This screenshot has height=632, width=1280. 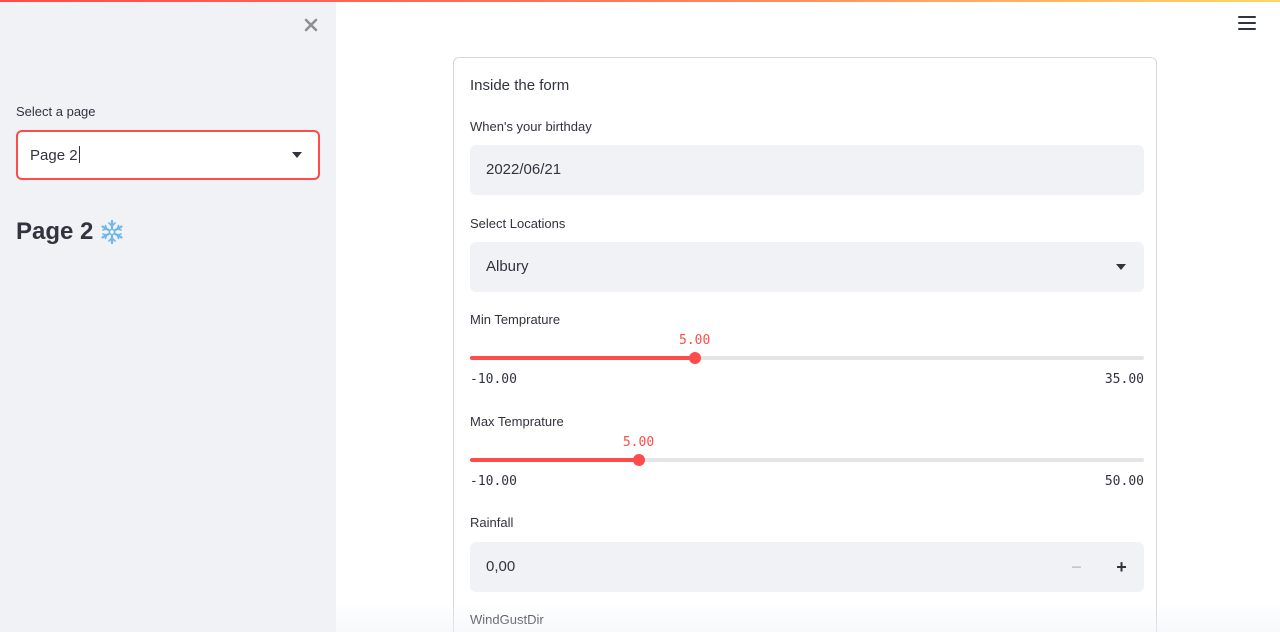 What do you see at coordinates (1124, 481) in the screenshot?
I see `slider-max-label: 50.00` at bounding box center [1124, 481].